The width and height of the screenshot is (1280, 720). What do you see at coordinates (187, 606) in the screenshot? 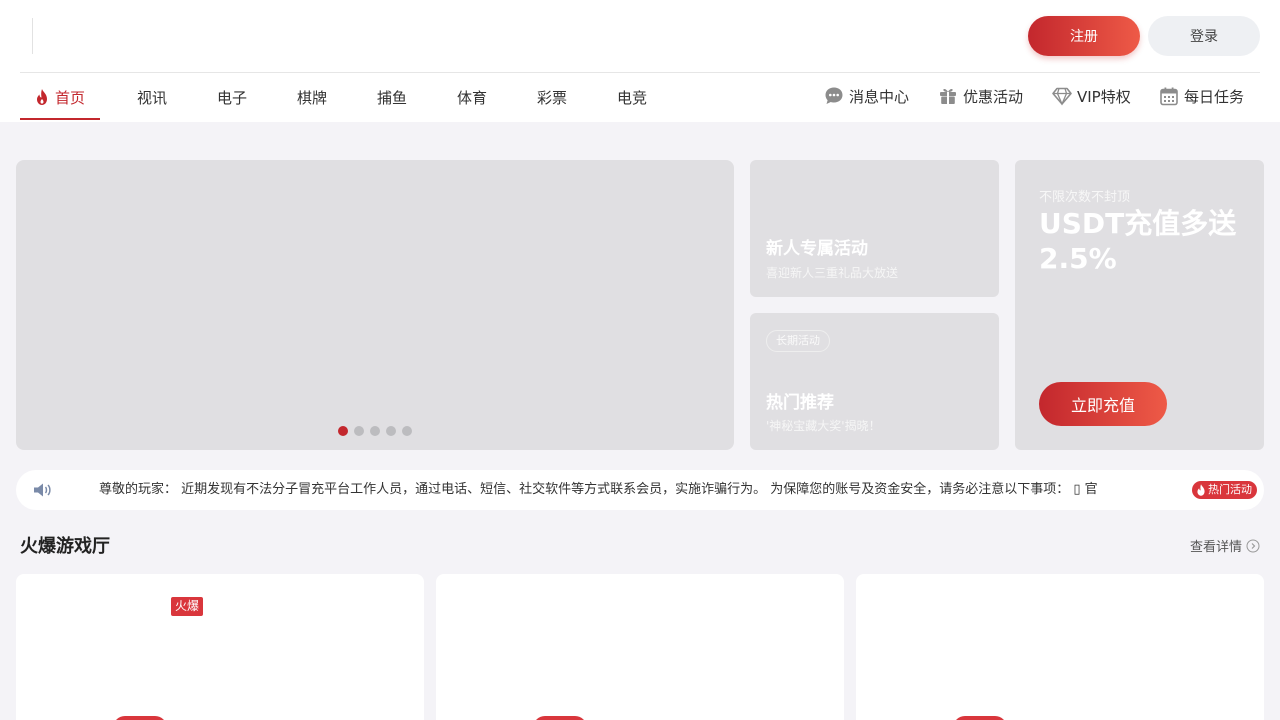
I see `hot-tag: 火爆` at bounding box center [187, 606].